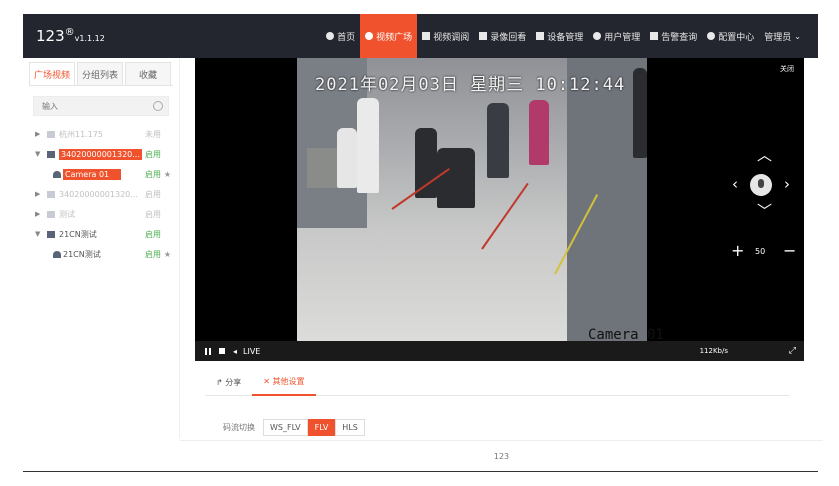 This screenshot has height=486, width=839. What do you see at coordinates (737, 250) in the screenshot?
I see `zoom-in-icon: +` at bounding box center [737, 250].